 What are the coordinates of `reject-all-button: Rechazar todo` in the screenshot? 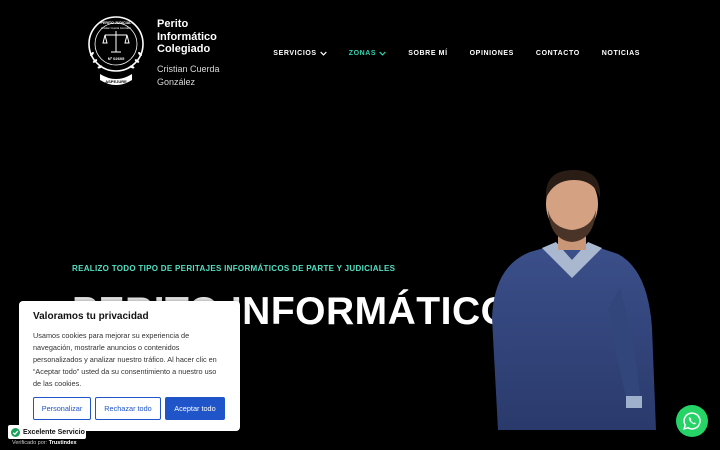 It's located at (128, 408).